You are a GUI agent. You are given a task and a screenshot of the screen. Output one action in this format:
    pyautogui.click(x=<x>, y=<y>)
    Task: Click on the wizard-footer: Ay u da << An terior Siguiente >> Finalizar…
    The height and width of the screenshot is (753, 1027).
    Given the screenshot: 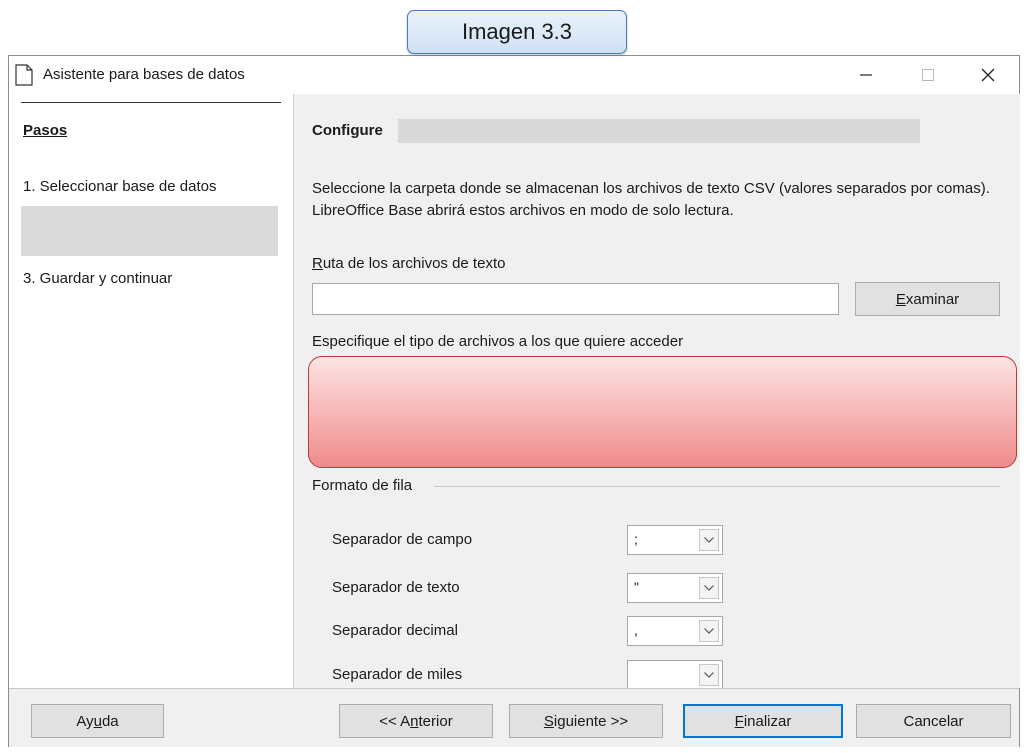 What is the action you would take?
    pyautogui.click(x=514, y=717)
    